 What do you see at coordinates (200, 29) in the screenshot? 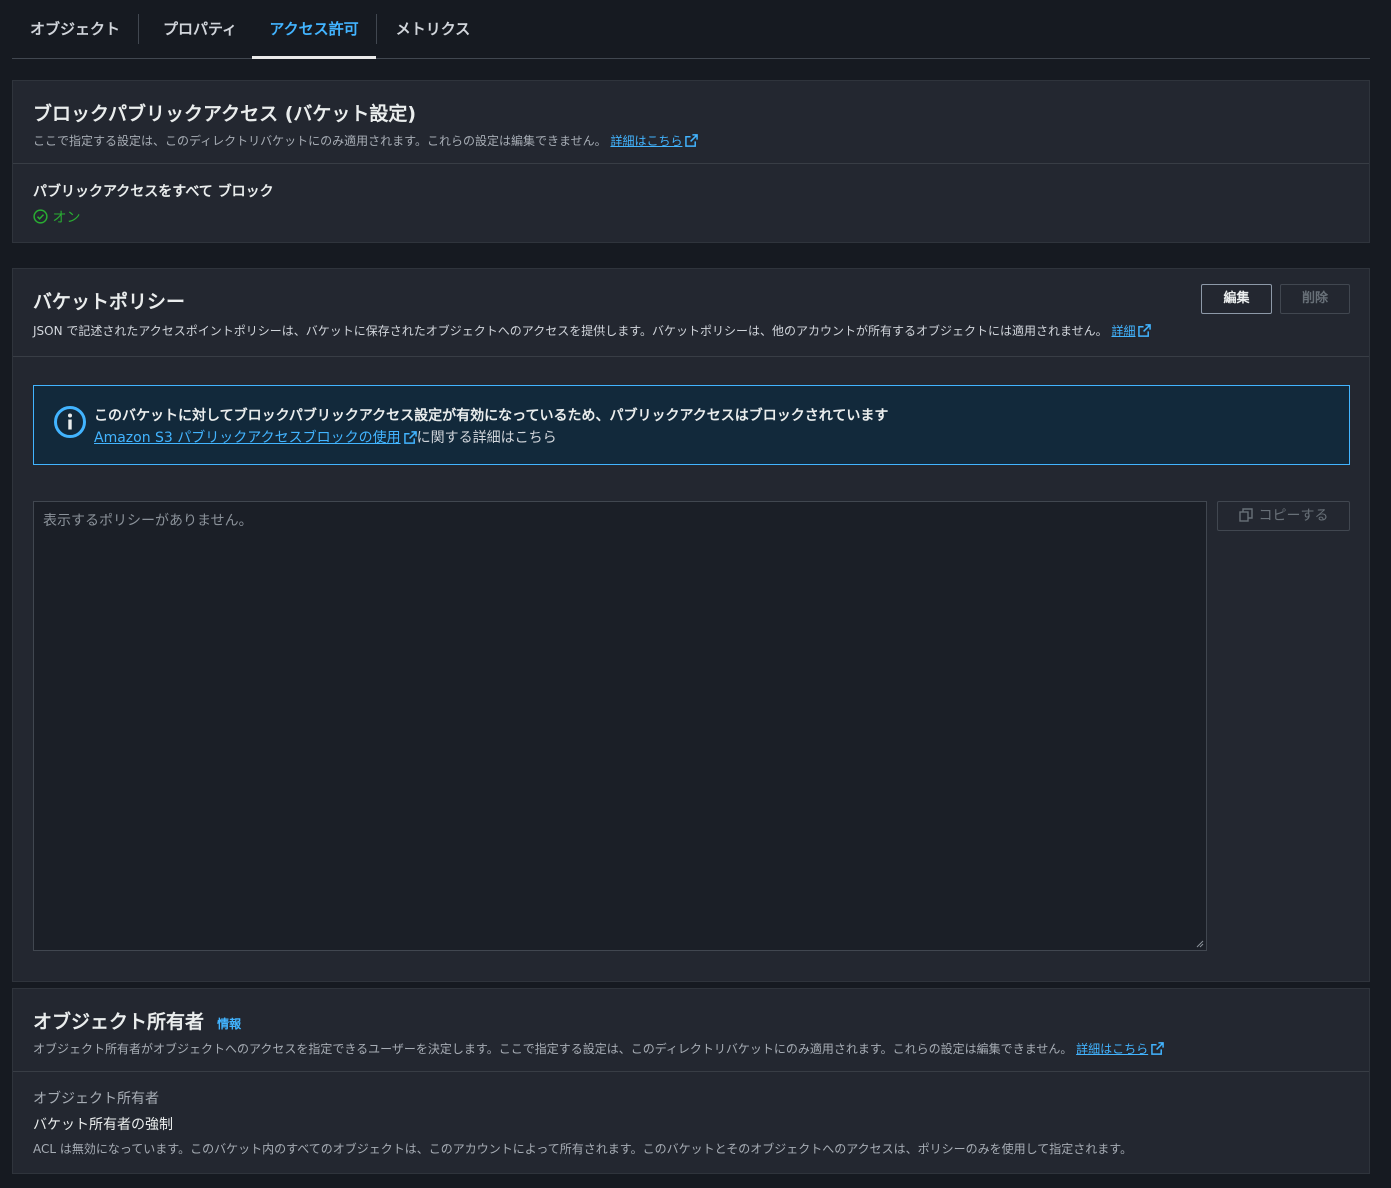
I see `tab-properties: プロパティ` at bounding box center [200, 29].